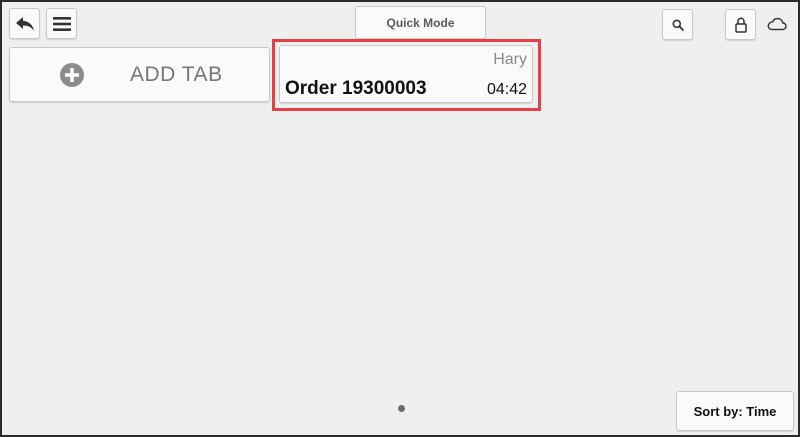 The height and width of the screenshot is (437, 800). I want to click on hamburger-menu-icon, so click(61, 23).